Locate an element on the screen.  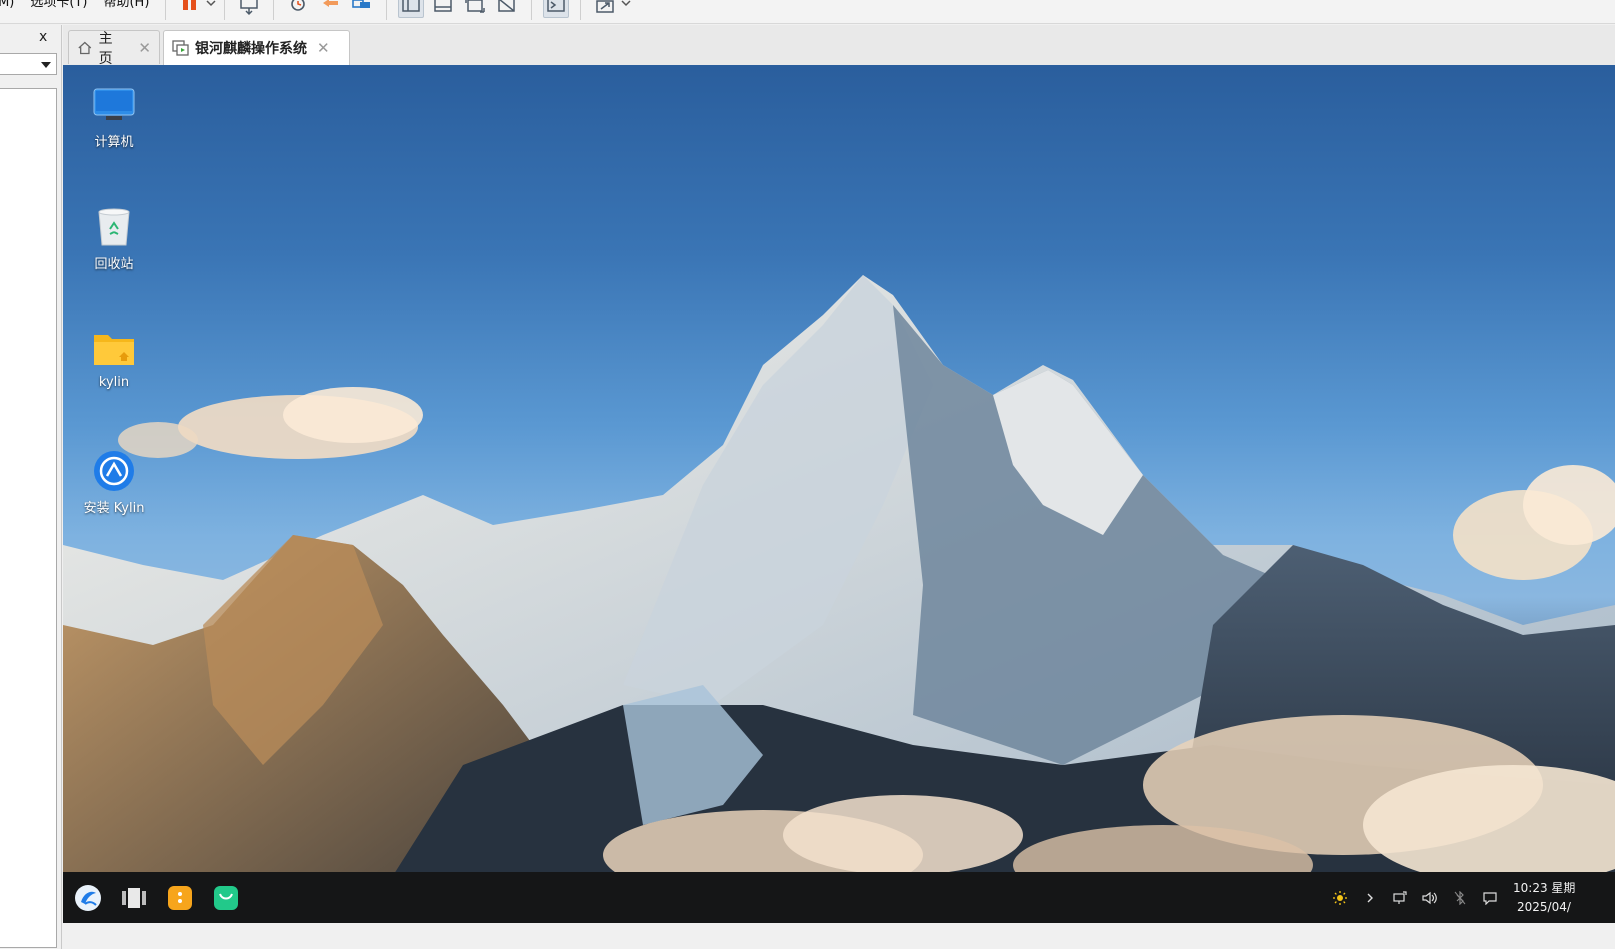
library-filter-select is located at coordinates (28, 64).